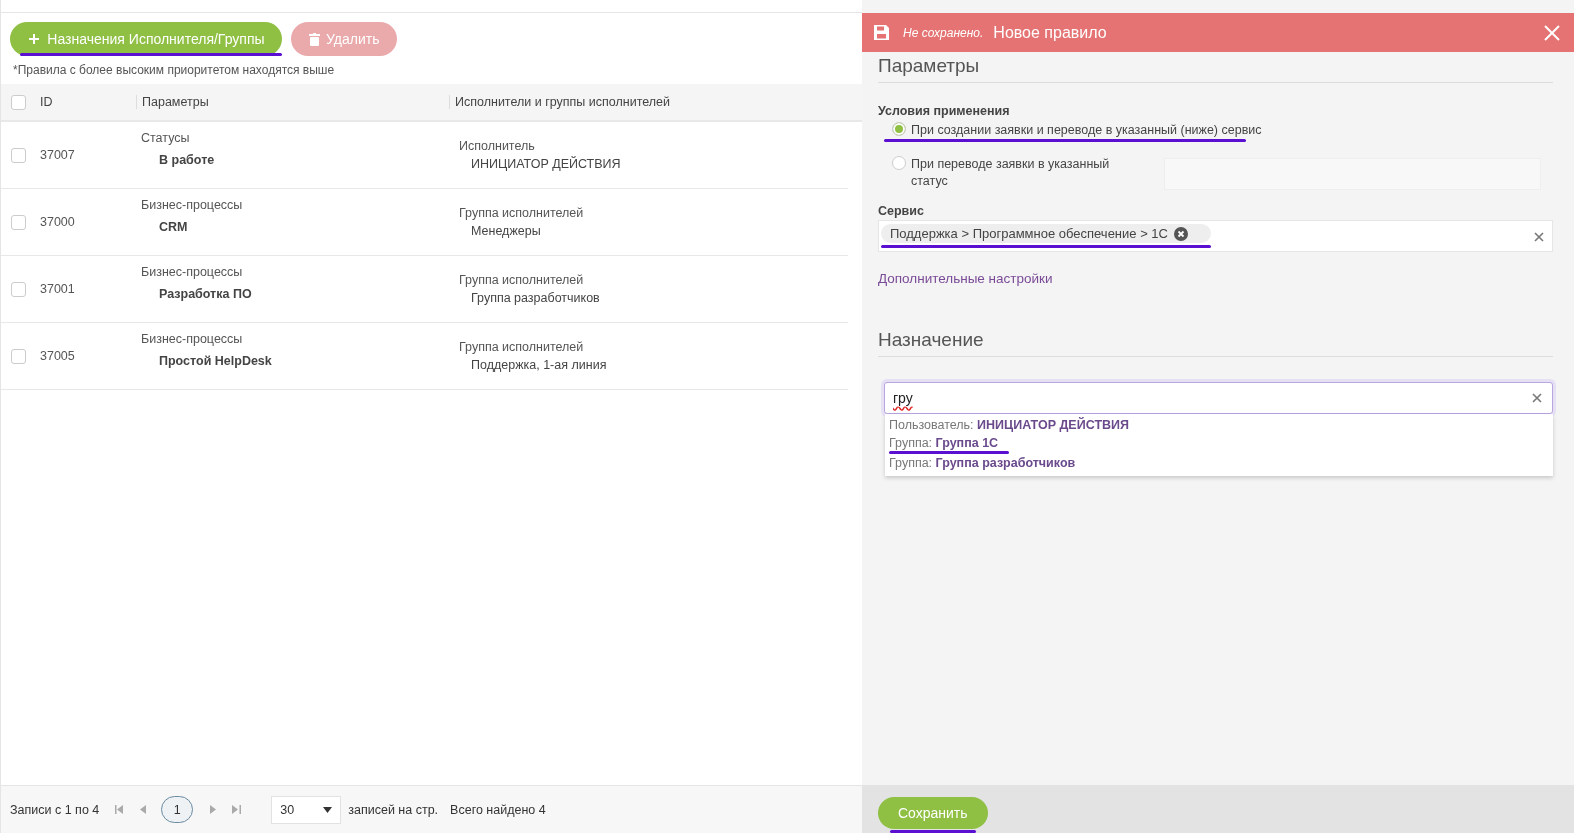 This screenshot has width=1574, height=833. Describe the element at coordinates (944, 111) in the screenshot. I see `field-label: Условия применения` at that location.